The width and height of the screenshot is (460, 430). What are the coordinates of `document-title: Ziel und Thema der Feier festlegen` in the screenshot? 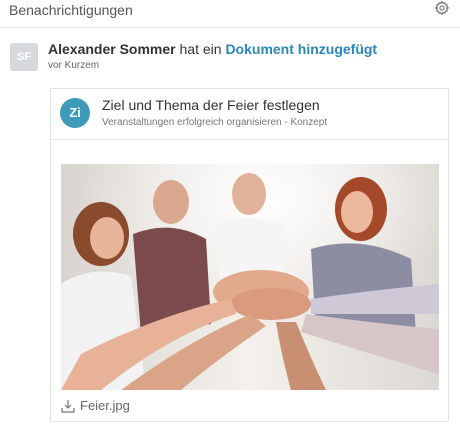 It's located at (211, 105).